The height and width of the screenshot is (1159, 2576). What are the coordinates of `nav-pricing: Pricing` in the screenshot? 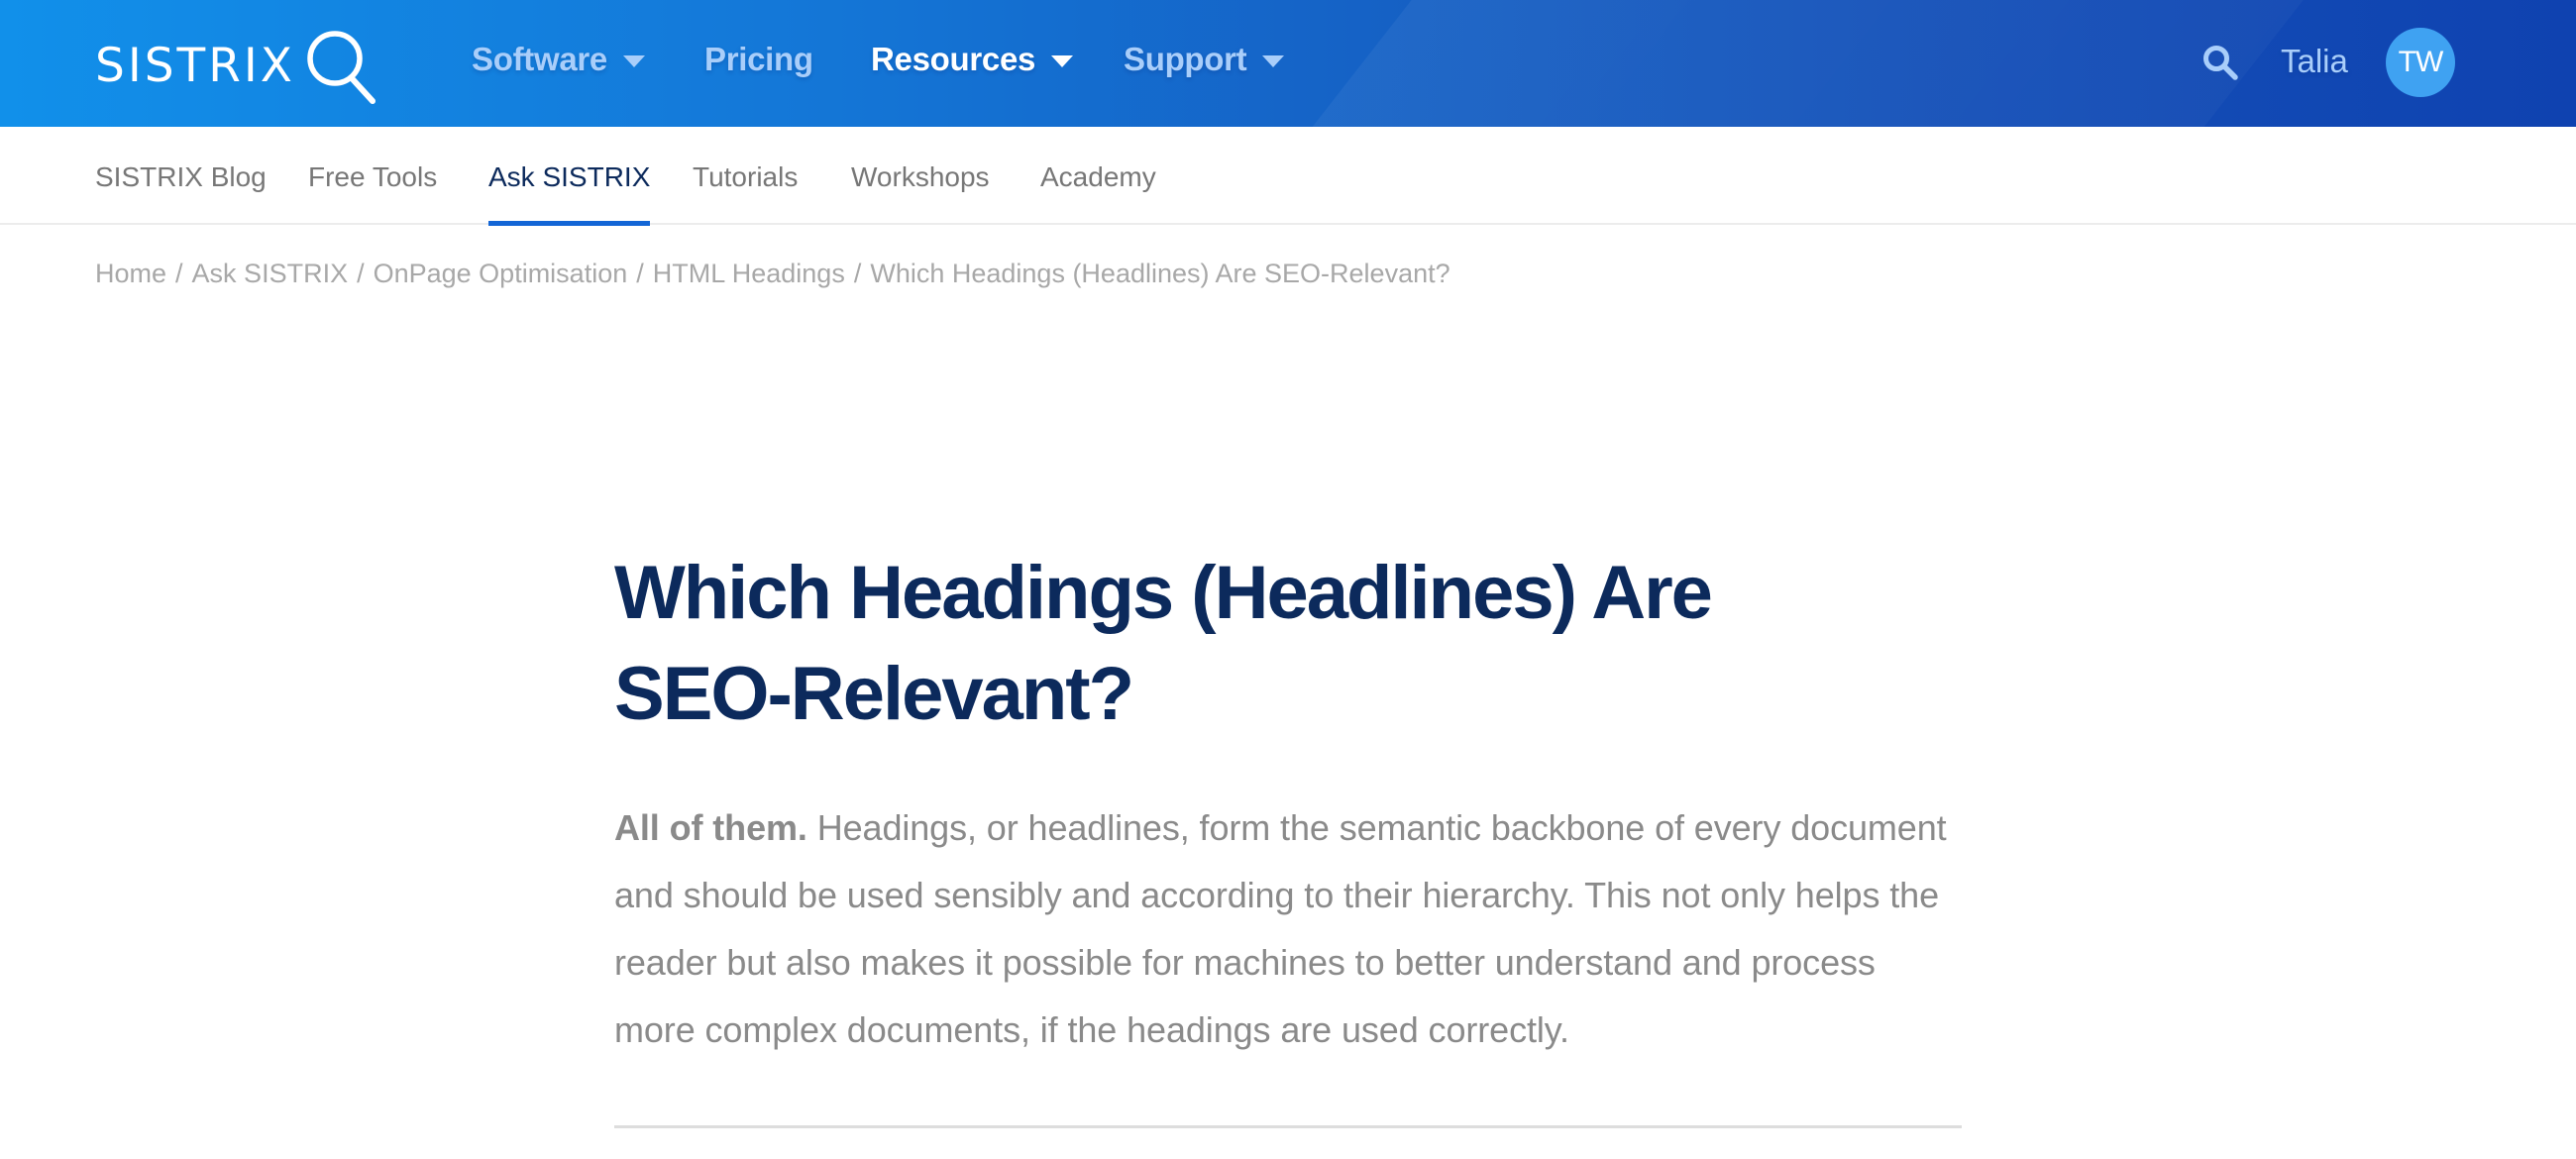 It's located at (758, 60).